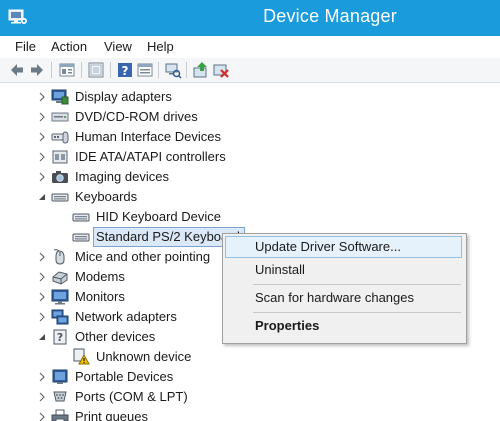 The width and height of the screenshot is (500, 421). What do you see at coordinates (60, 376) in the screenshot?
I see `portable-device-icon` at bounding box center [60, 376].